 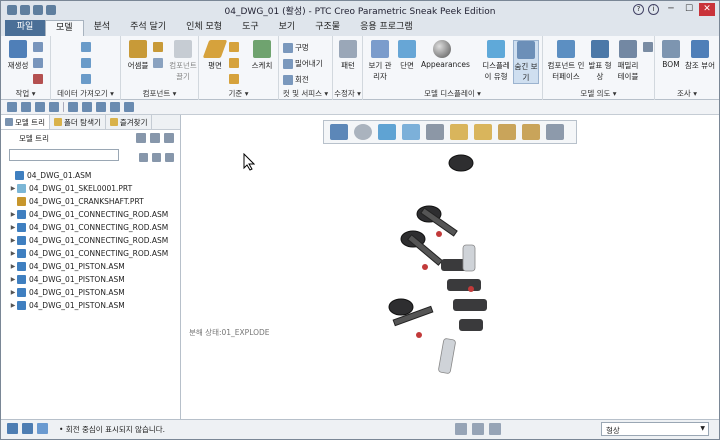 What do you see at coordinates (452, 93) in the screenshot?
I see `group-label-model-display: 모델 디스플레이 ▾` at bounding box center [452, 93].